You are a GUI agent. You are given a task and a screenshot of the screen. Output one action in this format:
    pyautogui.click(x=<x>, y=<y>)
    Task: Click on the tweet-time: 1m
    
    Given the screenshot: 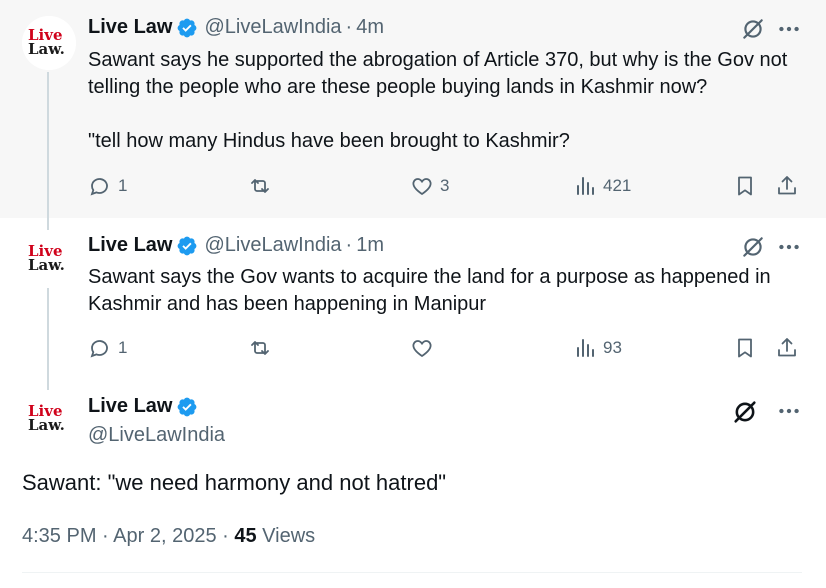 What is the action you would take?
    pyautogui.click(x=370, y=245)
    